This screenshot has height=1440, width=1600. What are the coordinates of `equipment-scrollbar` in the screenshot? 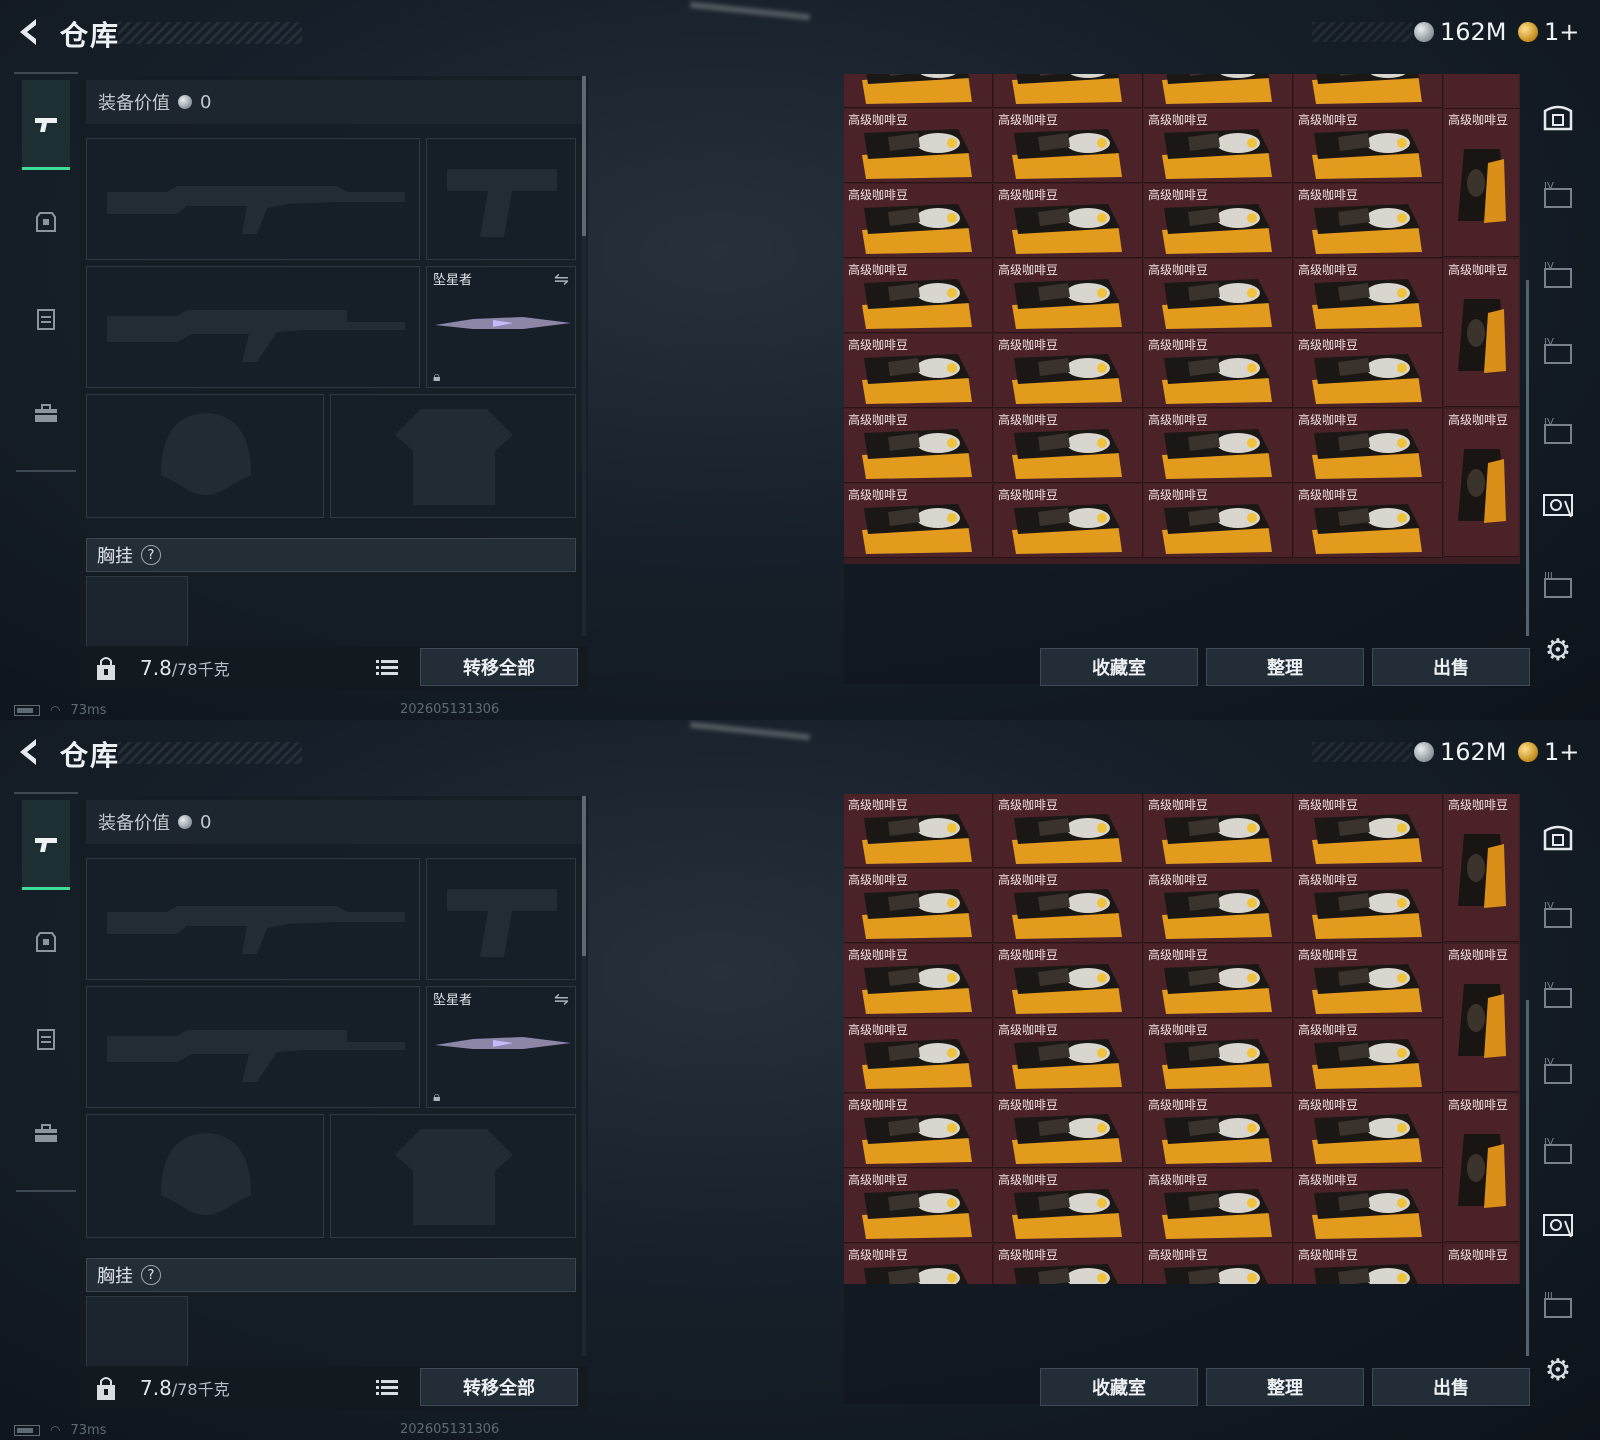 It's located at (584, 356).